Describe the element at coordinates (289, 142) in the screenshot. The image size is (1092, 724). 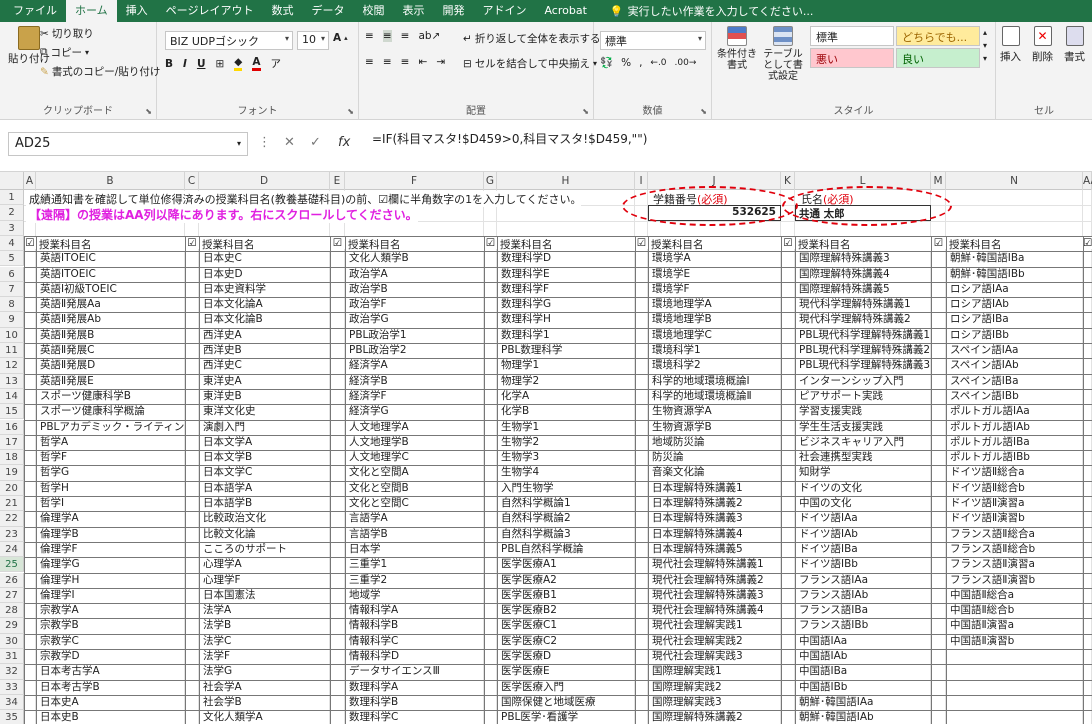
I see `cancel-icon: ✕` at that location.